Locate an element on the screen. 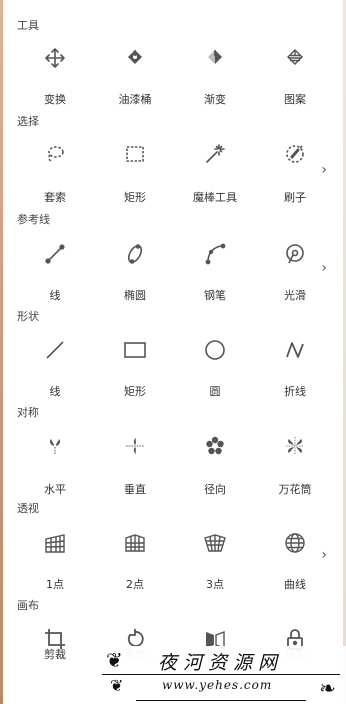 The image size is (346, 704). diagonal-line-icon is located at coordinates (55, 350).